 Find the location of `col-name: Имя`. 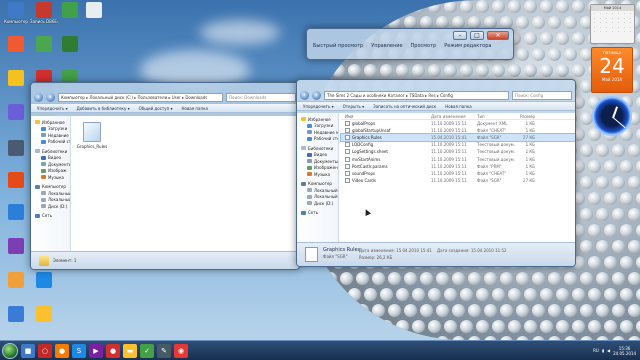

col-name: Имя is located at coordinates (388, 116).